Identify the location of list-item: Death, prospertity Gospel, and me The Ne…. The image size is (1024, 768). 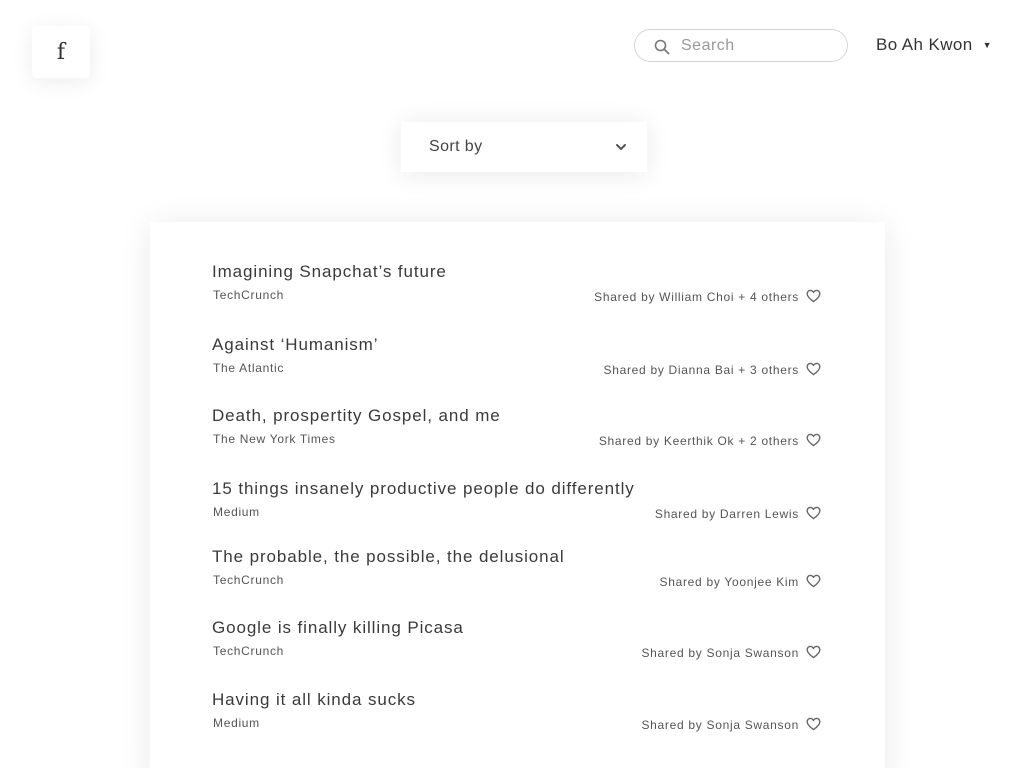
(517, 438).